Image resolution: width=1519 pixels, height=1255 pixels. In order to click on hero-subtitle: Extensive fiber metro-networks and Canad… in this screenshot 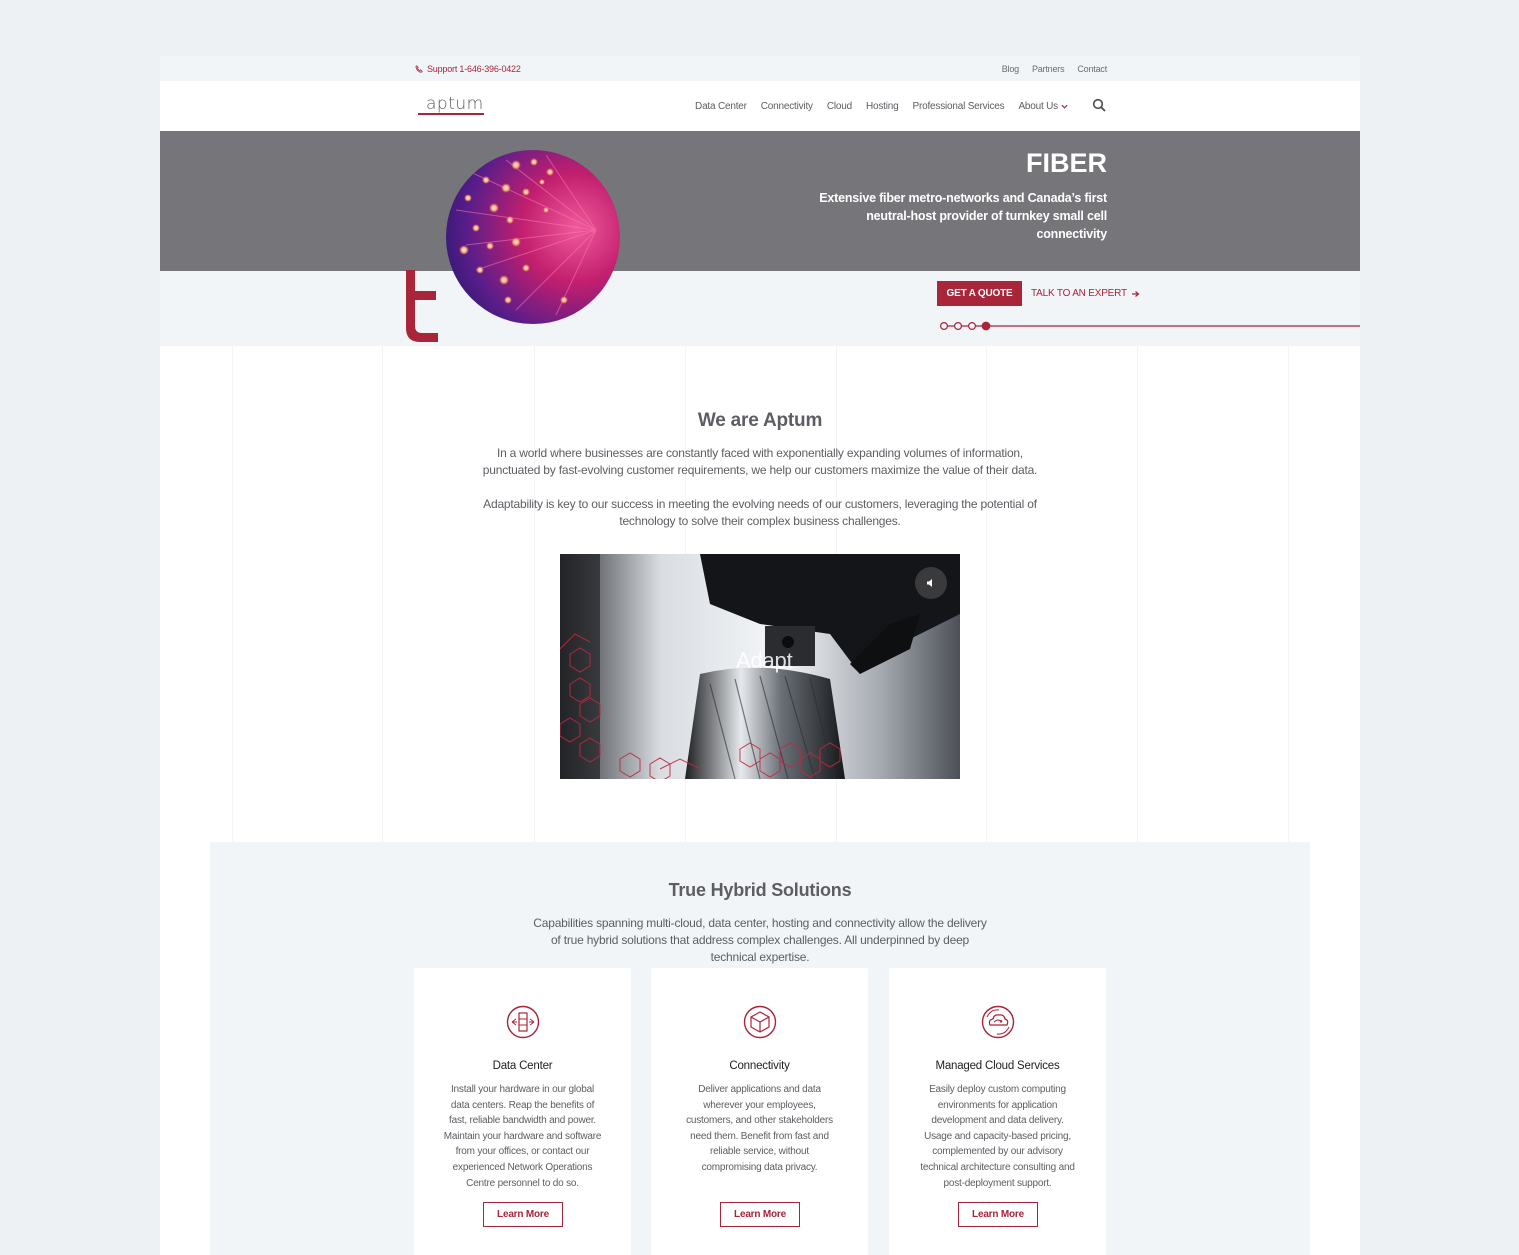, I will do `click(963, 216)`.